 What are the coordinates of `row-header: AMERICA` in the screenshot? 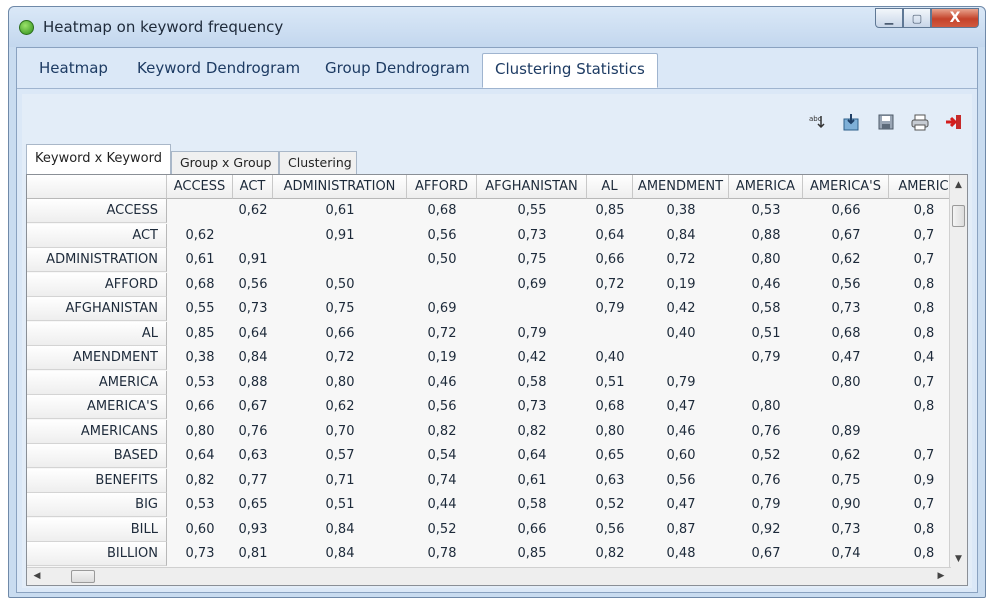 It's located at (97, 382).